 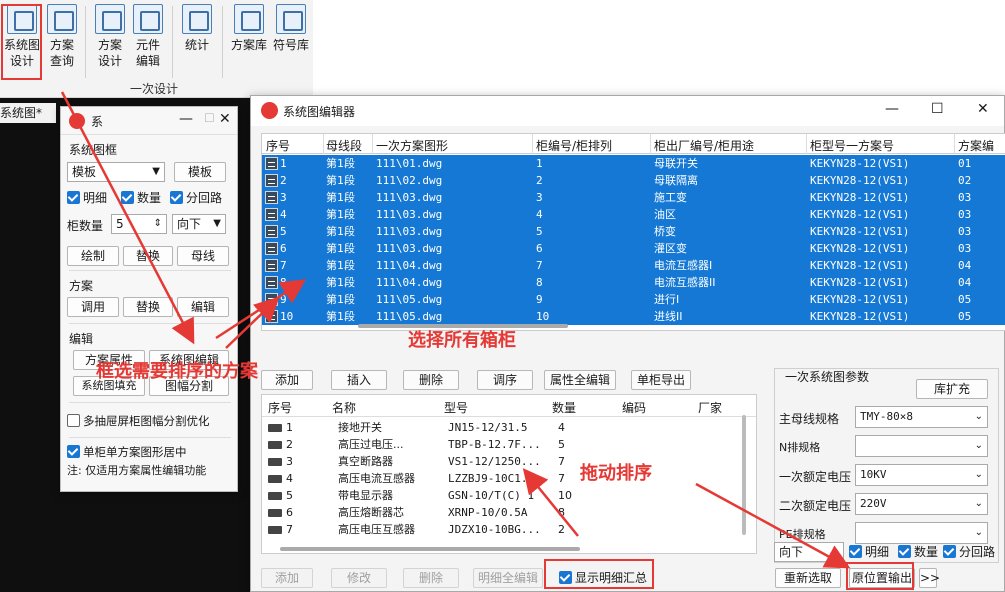 What do you see at coordinates (633, 282) in the screenshot?
I see `table-row: 8 第1段 111\04.dwg 8 电流互感器II KEKYN28-12(VS1) 04` at bounding box center [633, 282].